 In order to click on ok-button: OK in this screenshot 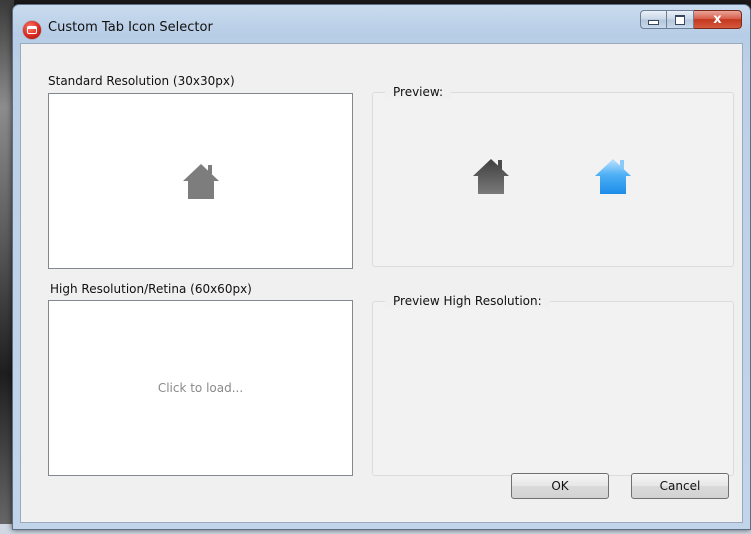, I will do `click(560, 486)`.